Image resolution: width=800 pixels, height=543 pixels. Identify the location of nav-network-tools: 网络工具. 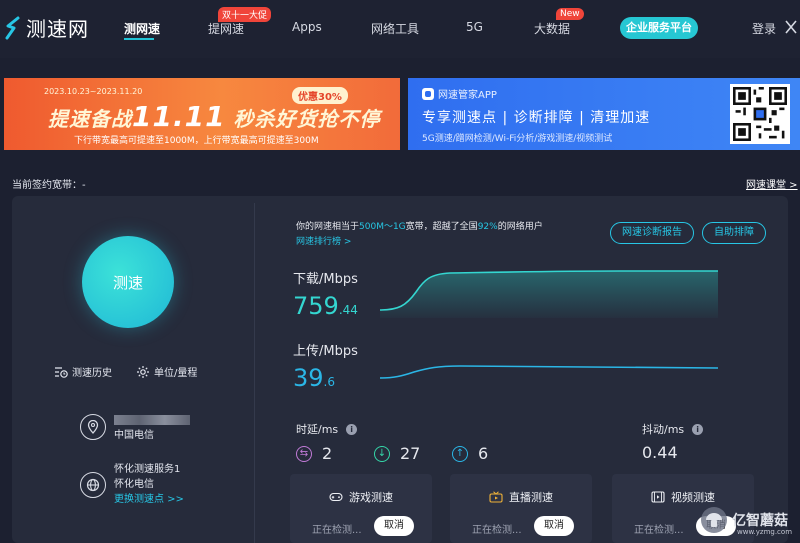
(395, 28).